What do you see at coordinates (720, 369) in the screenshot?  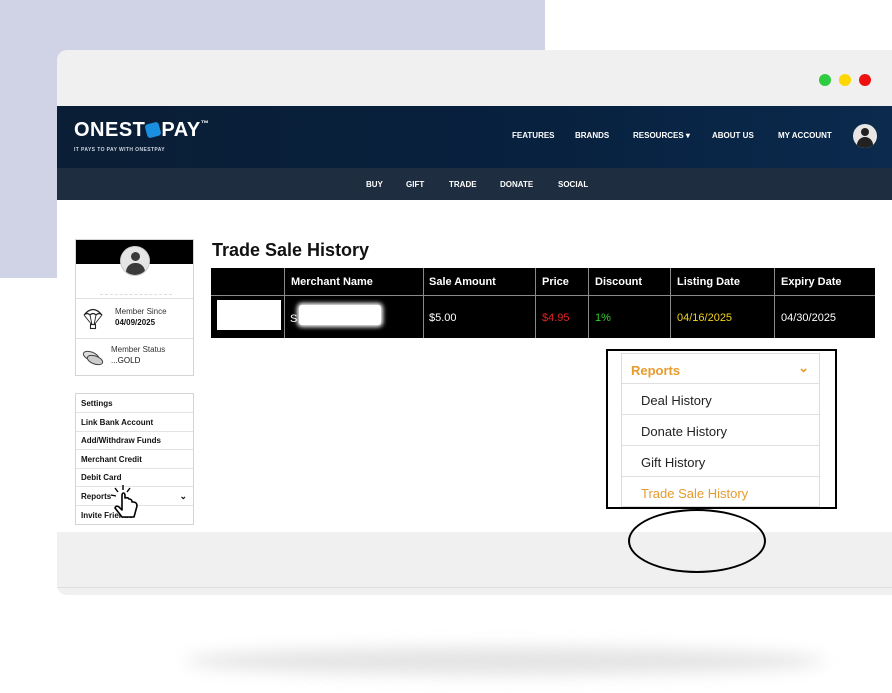 I see `reports-dropdown-header: Reports ⌄` at bounding box center [720, 369].